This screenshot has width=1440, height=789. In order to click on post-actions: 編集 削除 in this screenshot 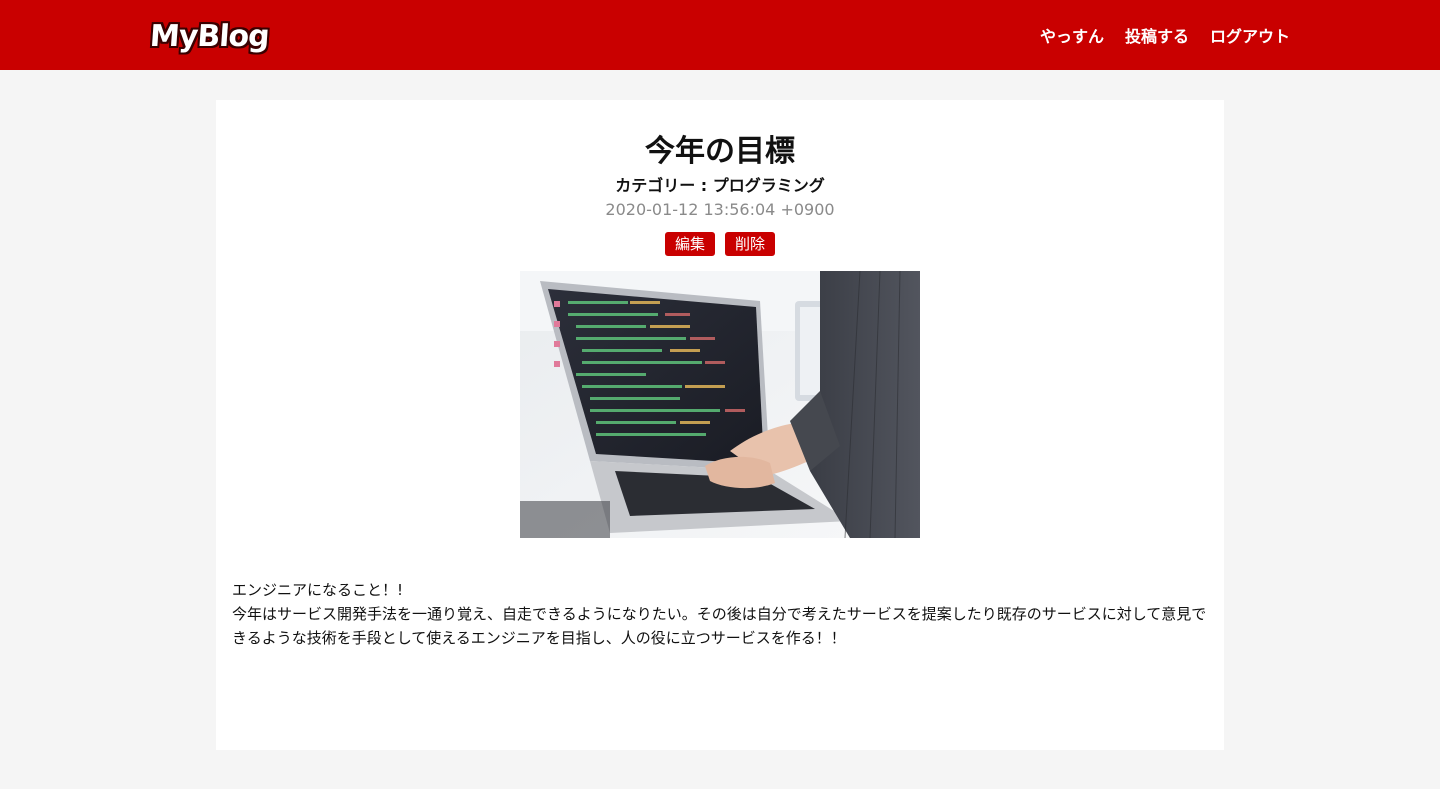, I will do `click(720, 244)`.